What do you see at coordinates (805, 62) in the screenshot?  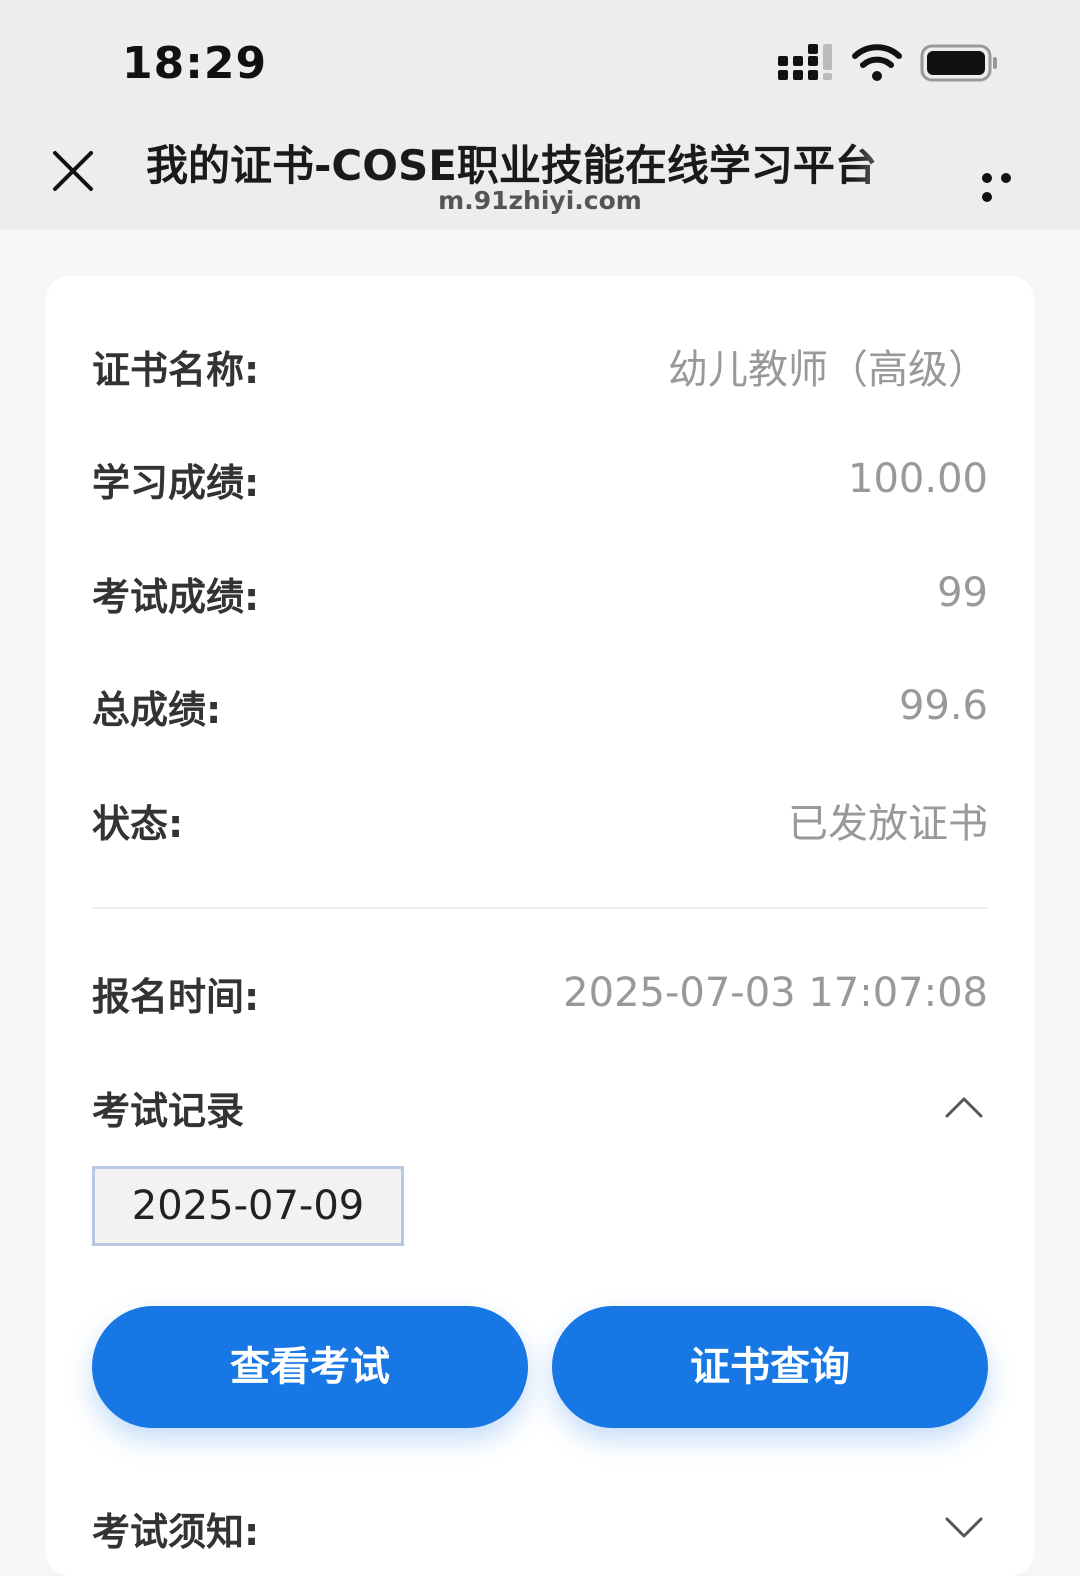 I see `signal-icon` at bounding box center [805, 62].